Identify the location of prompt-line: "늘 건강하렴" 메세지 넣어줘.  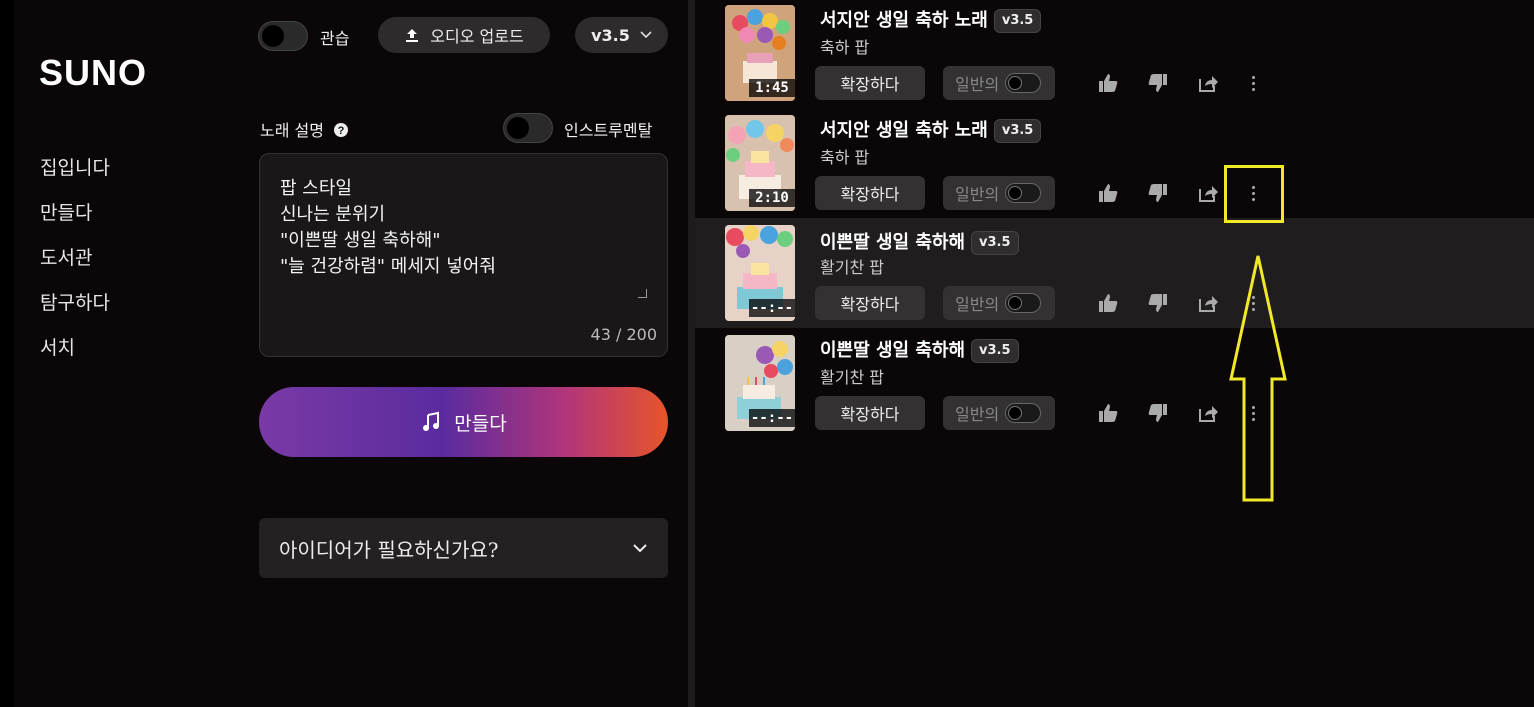
(388, 266).